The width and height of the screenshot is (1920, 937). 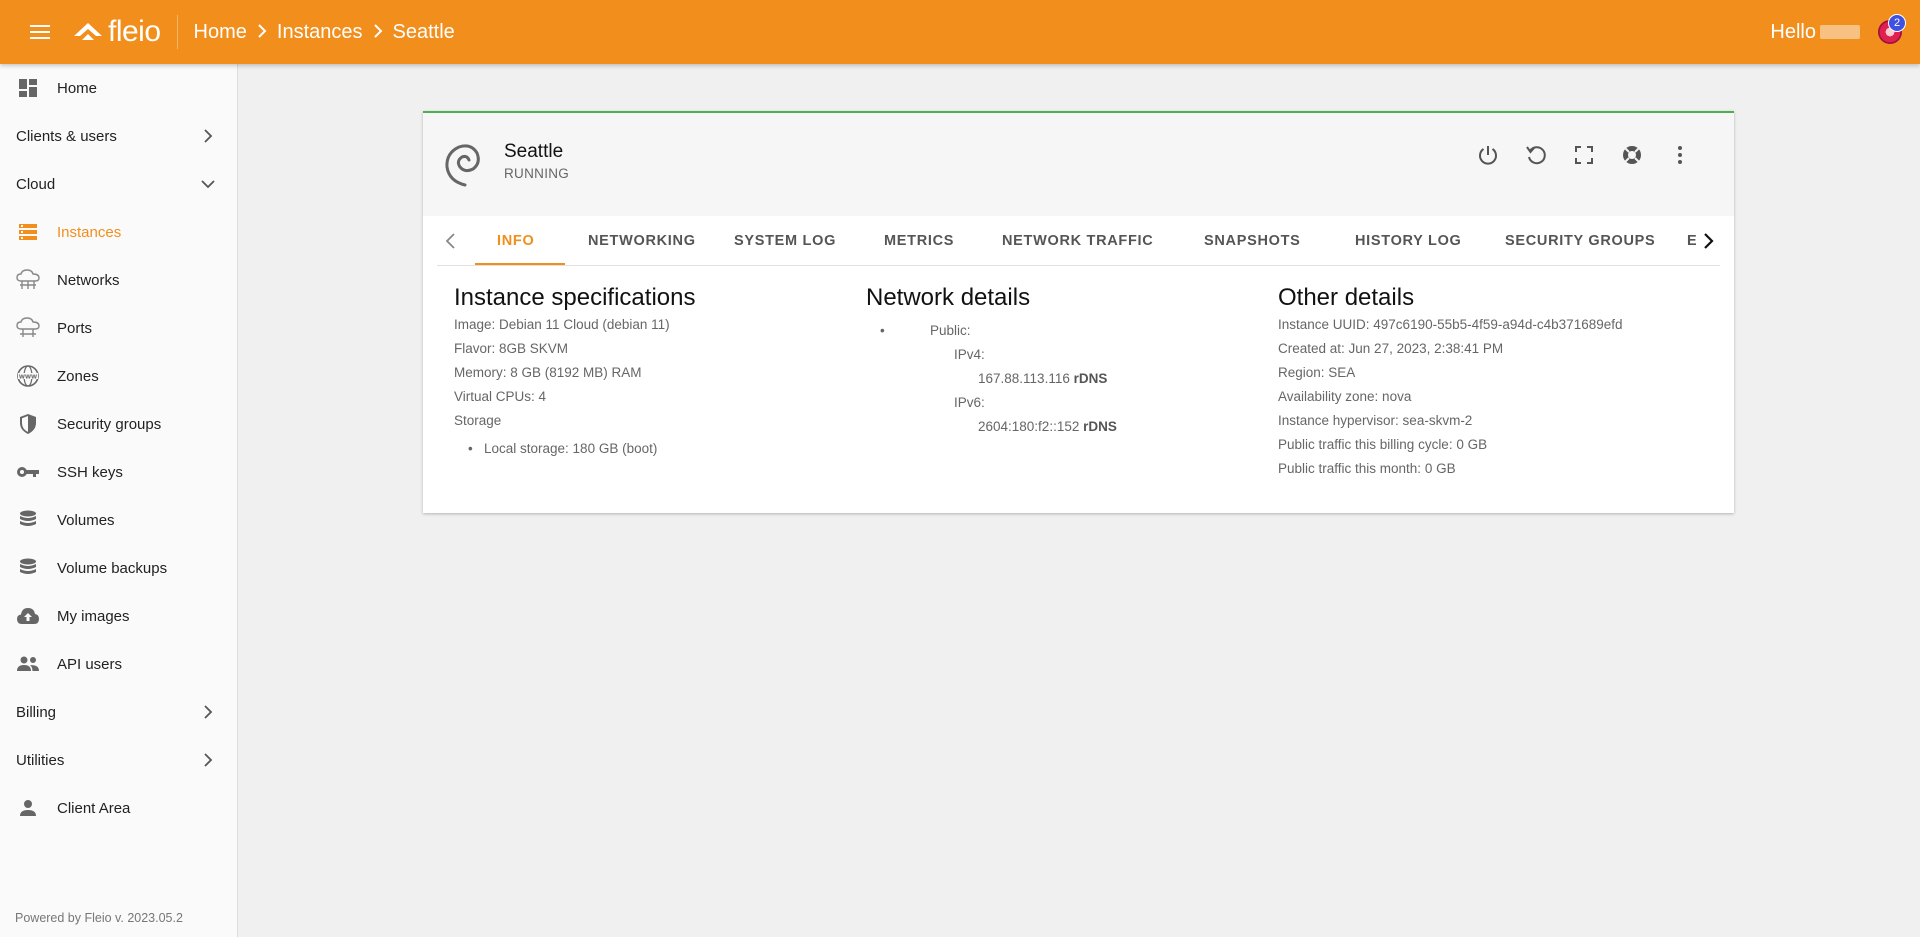 What do you see at coordinates (1408, 240) in the screenshot?
I see `tab-history-log: HISTORY LOG` at bounding box center [1408, 240].